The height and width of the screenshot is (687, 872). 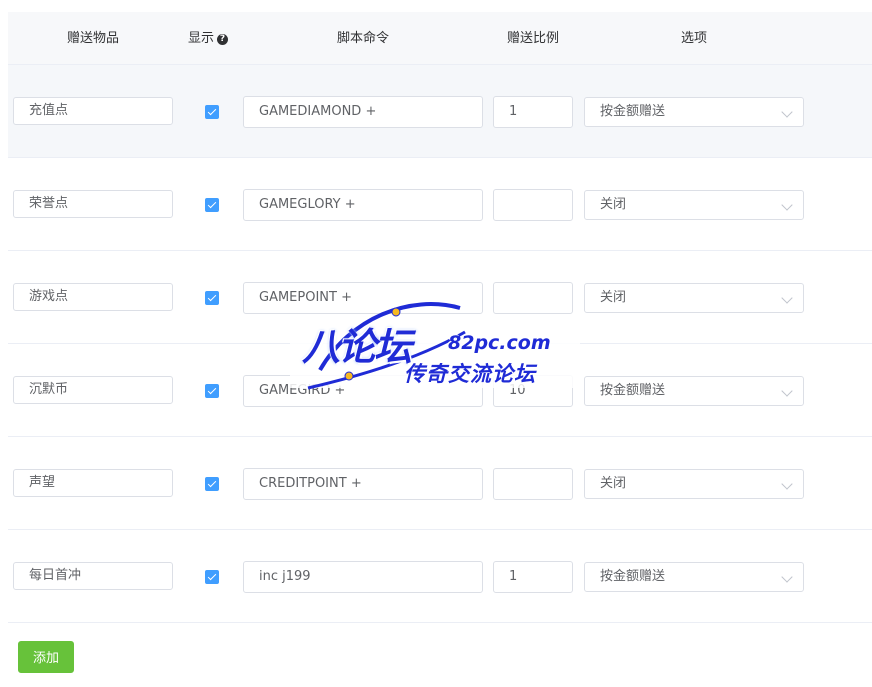 I want to click on script-command-input: CREDITPOINT +, so click(x=363, y=484).